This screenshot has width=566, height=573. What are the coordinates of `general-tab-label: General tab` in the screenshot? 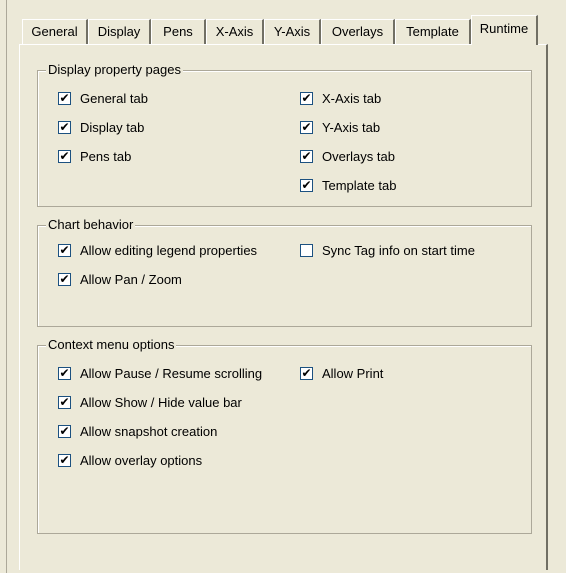 It's located at (114, 98).